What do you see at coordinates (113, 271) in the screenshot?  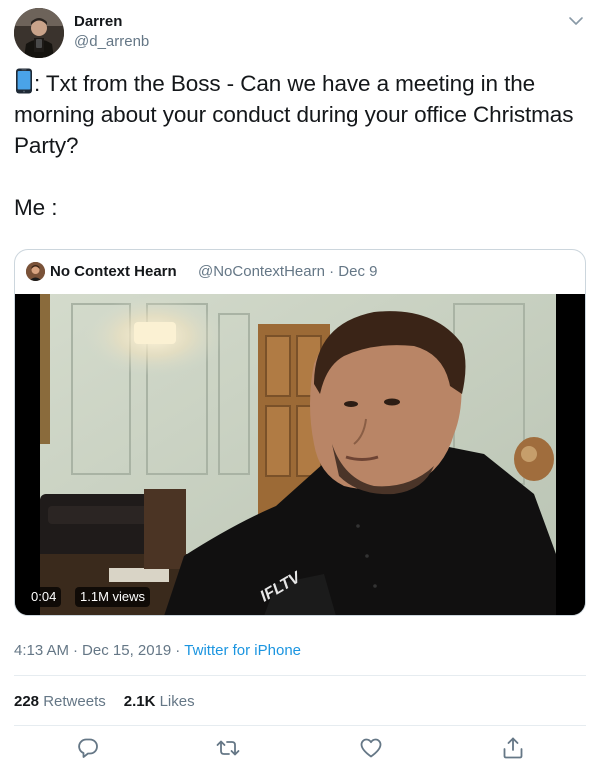 I see `quoted-author-name: No Context Hearn` at bounding box center [113, 271].